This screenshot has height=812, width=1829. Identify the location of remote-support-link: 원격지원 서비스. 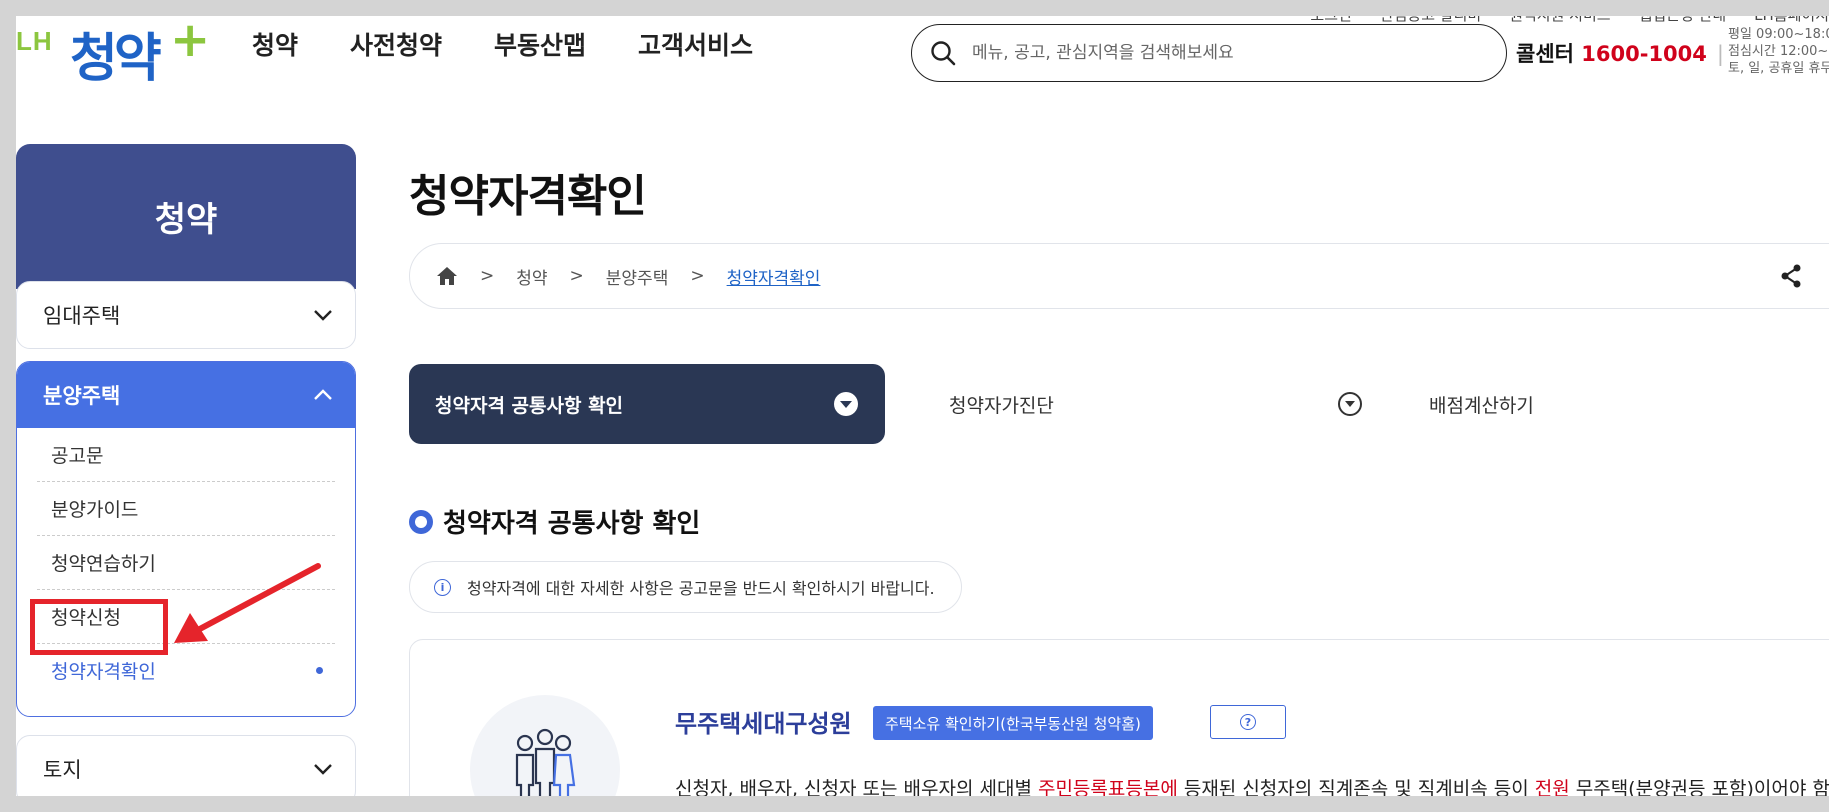
(1559, 20).